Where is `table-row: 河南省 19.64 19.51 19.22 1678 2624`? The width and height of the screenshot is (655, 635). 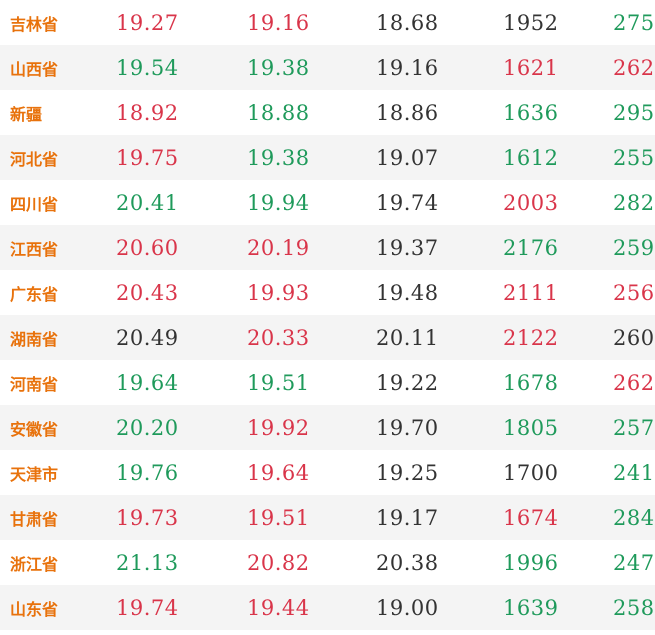
table-row: 河南省 19.64 19.51 19.22 1678 2624 is located at coordinates (327, 382).